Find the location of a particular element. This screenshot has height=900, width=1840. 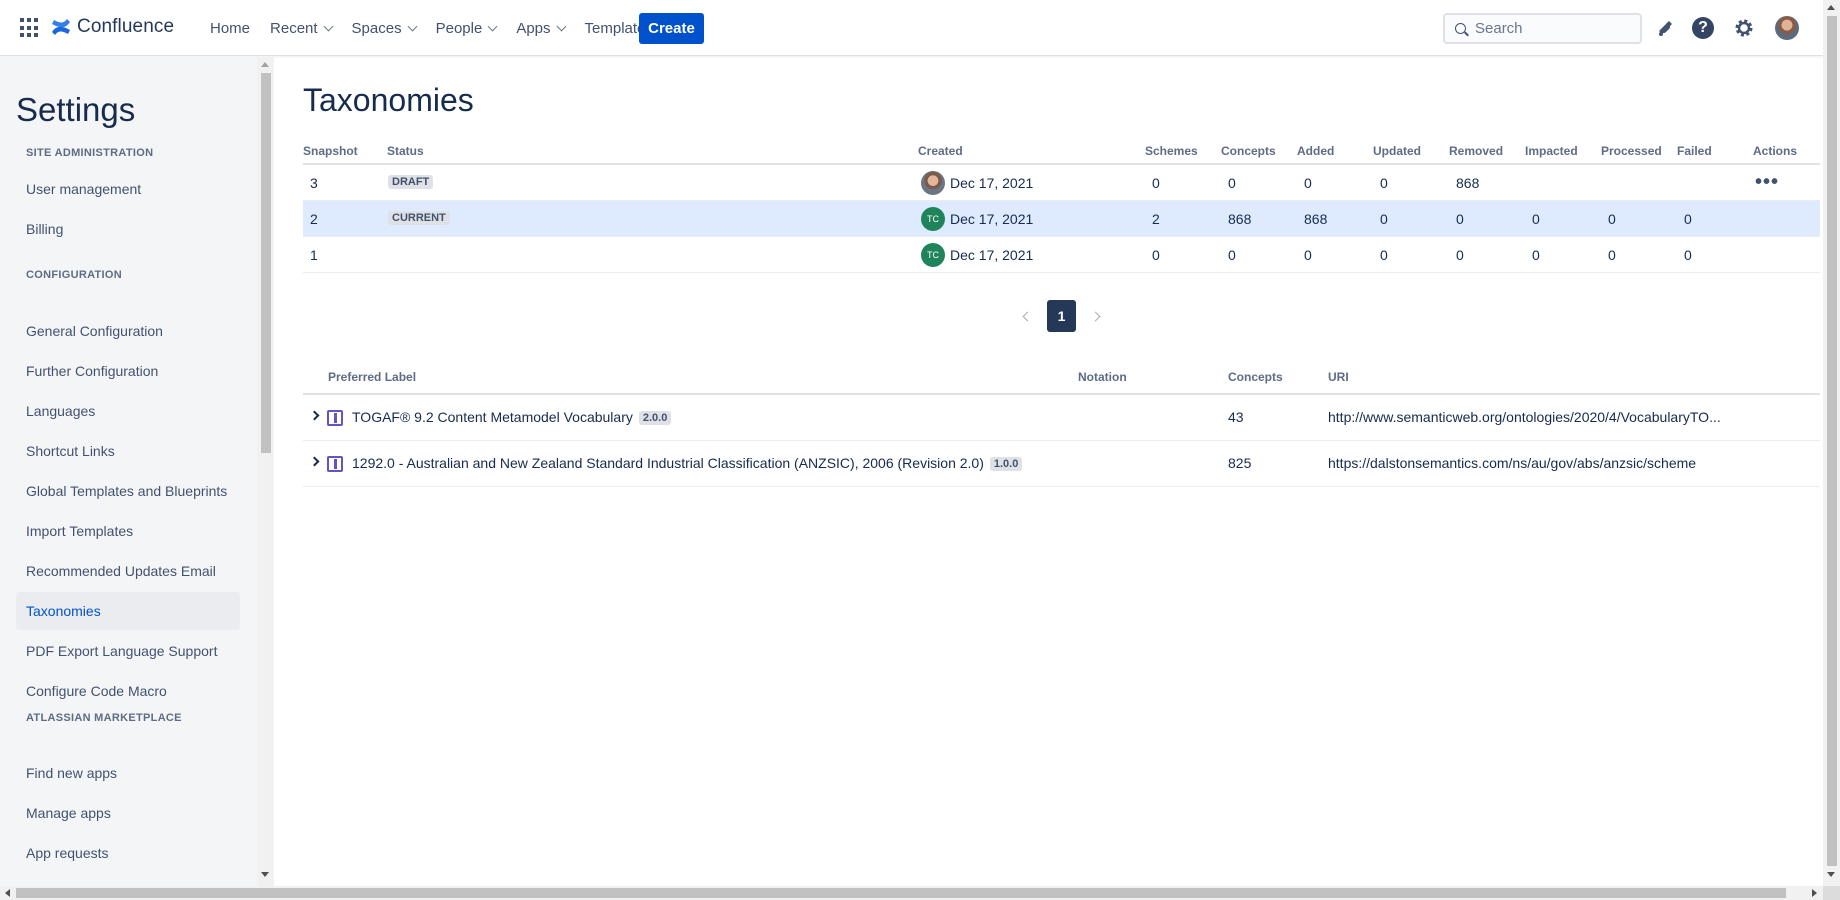

sidebar-item-import-templates: Import Templates is located at coordinates (128, 531).